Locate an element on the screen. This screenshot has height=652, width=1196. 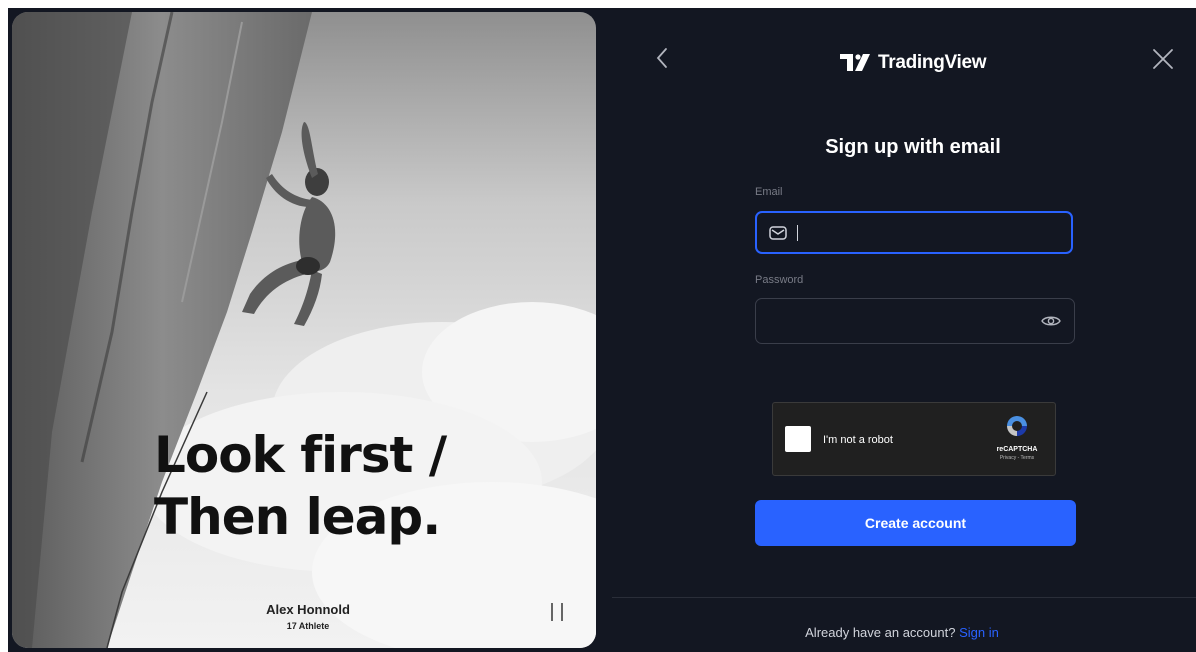
show-password-button is located at coordinates (1051, 321).